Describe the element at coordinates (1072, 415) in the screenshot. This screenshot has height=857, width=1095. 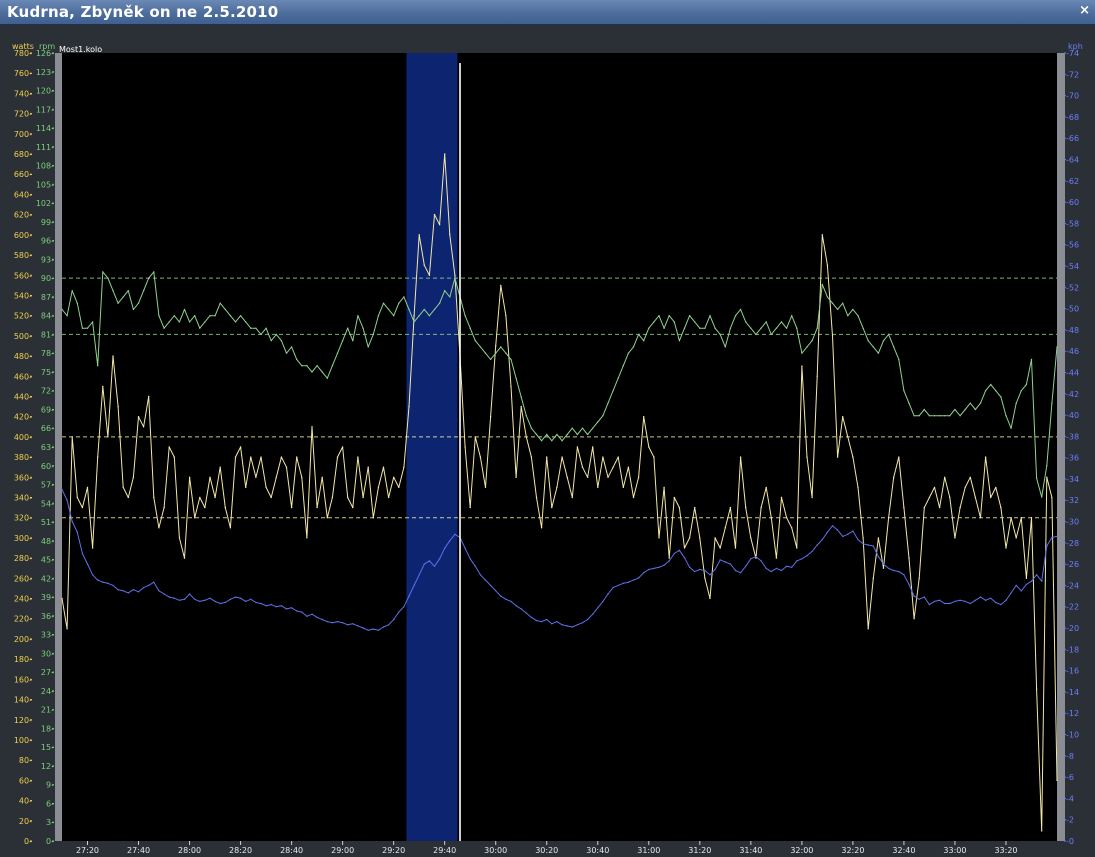
I see `kph-tick-label: -40` at that location.